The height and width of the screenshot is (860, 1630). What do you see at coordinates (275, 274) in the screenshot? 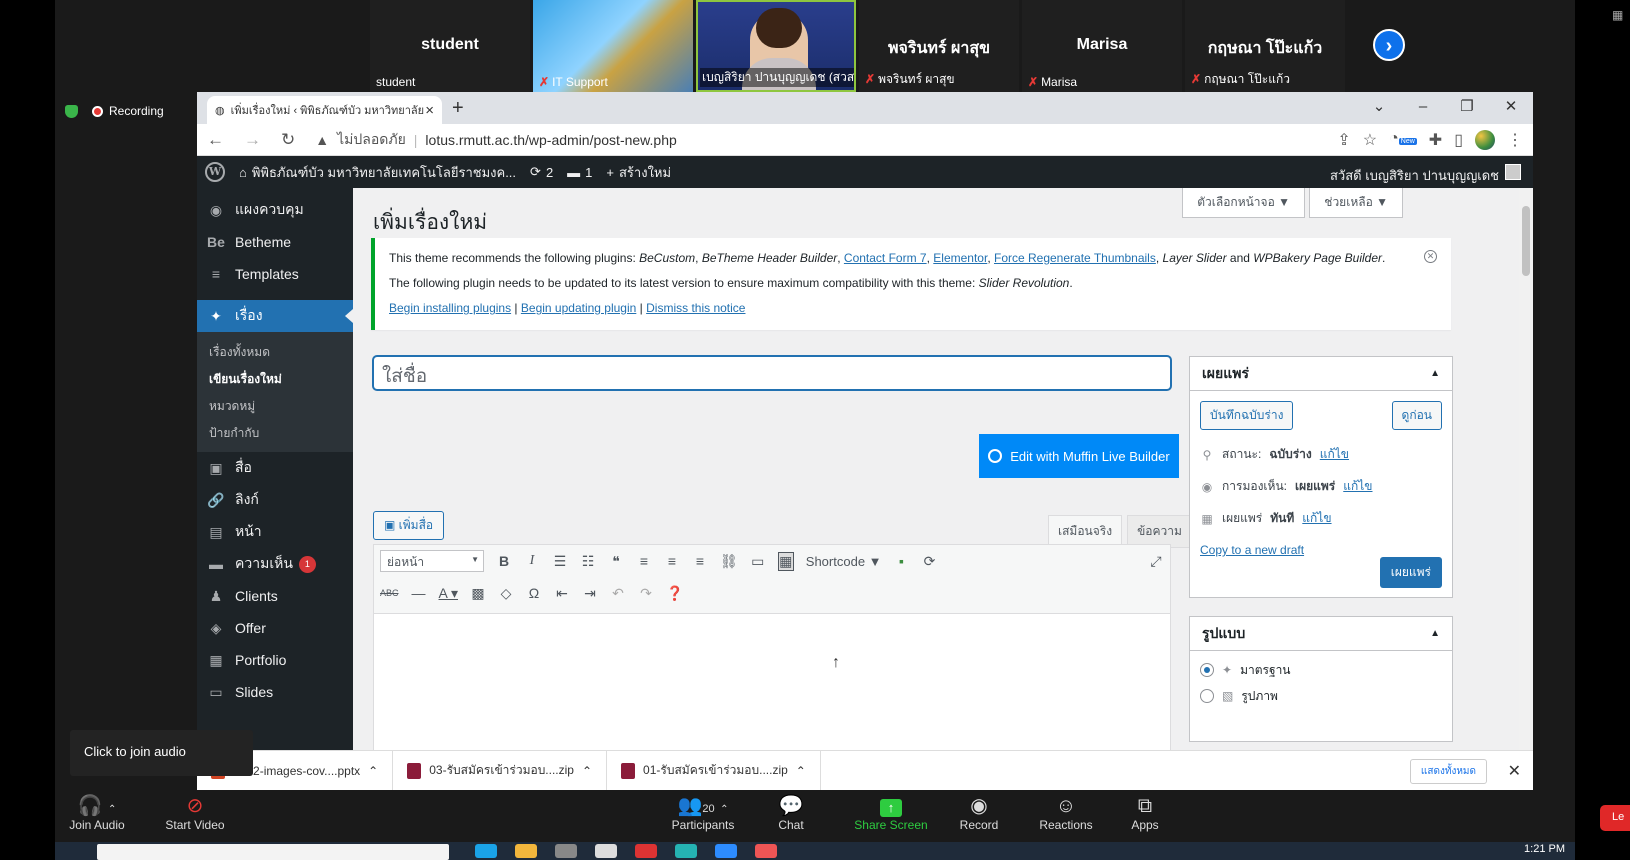
I see `sidebar-item-templates: ≡ Templates` at bounding box center [275, 274].